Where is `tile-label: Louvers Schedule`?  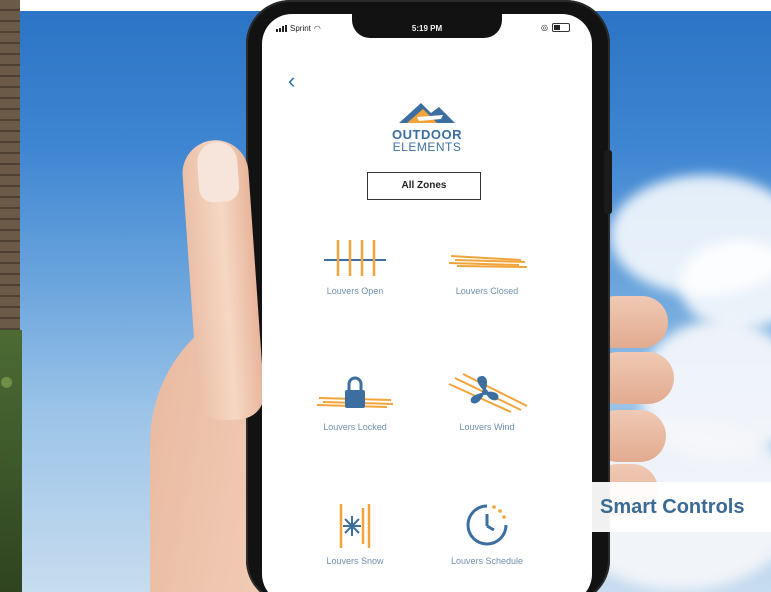 tile-label: Louvers Schedule is located at coordinates (487, 561).